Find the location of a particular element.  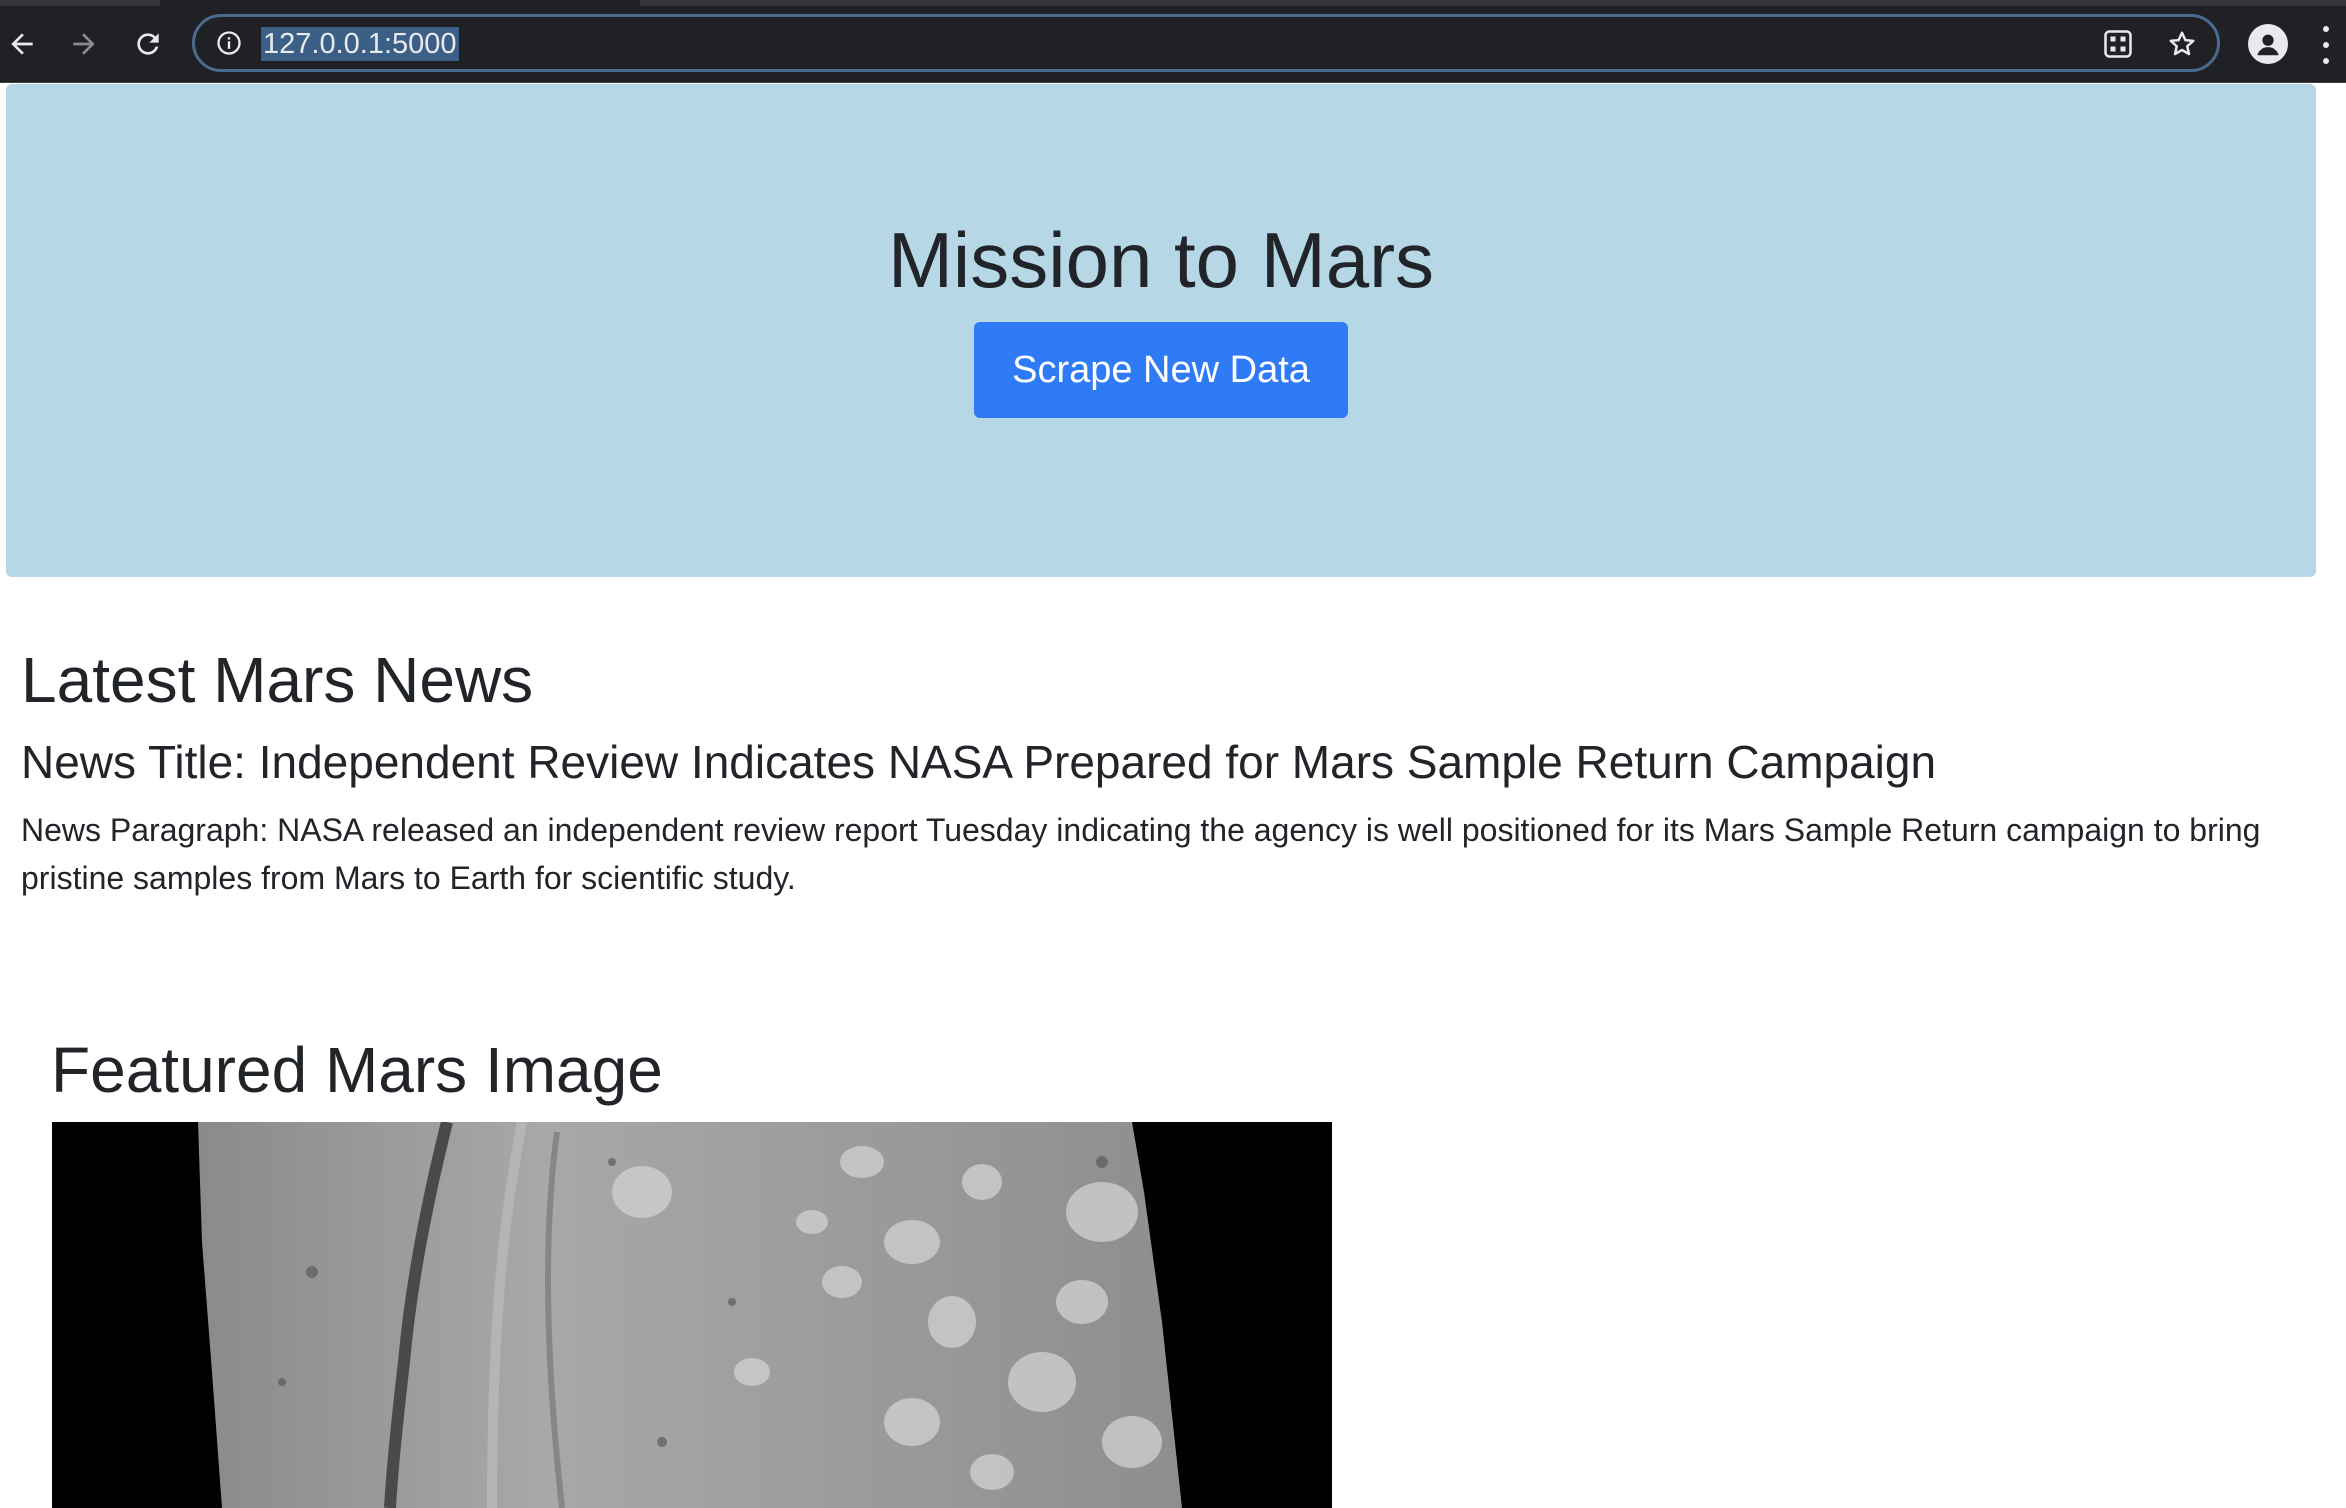

bookmark-star-icon is located at coordinates (2182, 43).